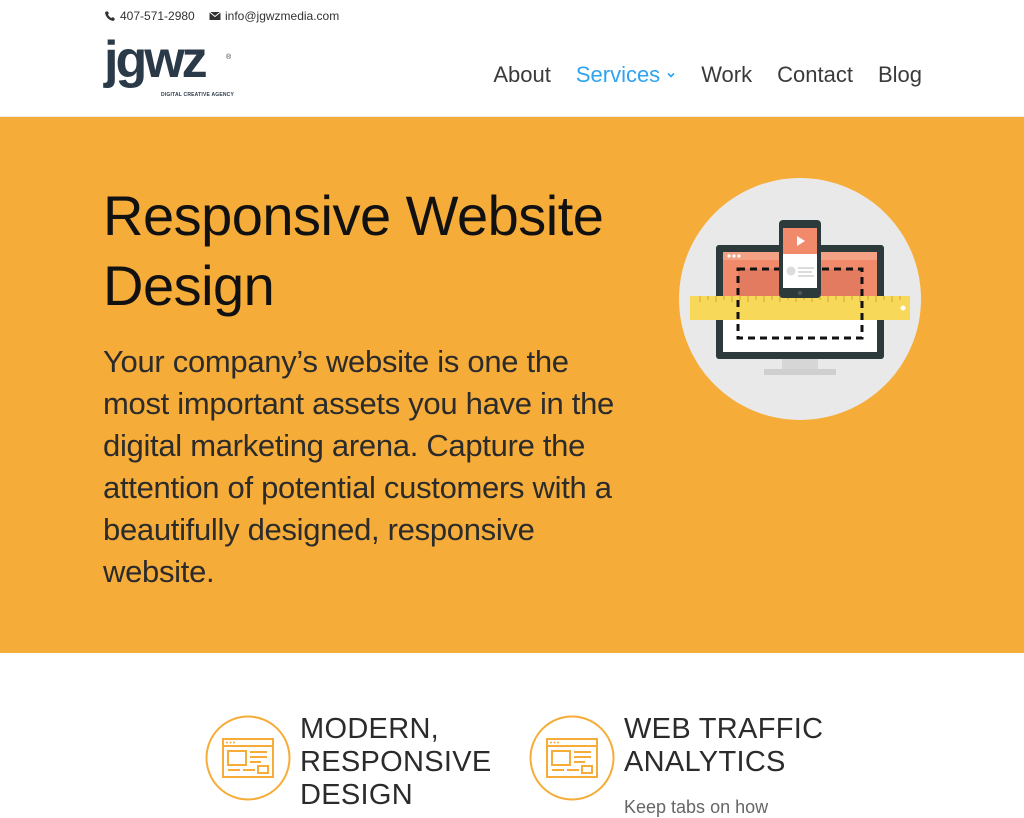  I want to click on nav-item-blog: Blog, so click(900, 75).